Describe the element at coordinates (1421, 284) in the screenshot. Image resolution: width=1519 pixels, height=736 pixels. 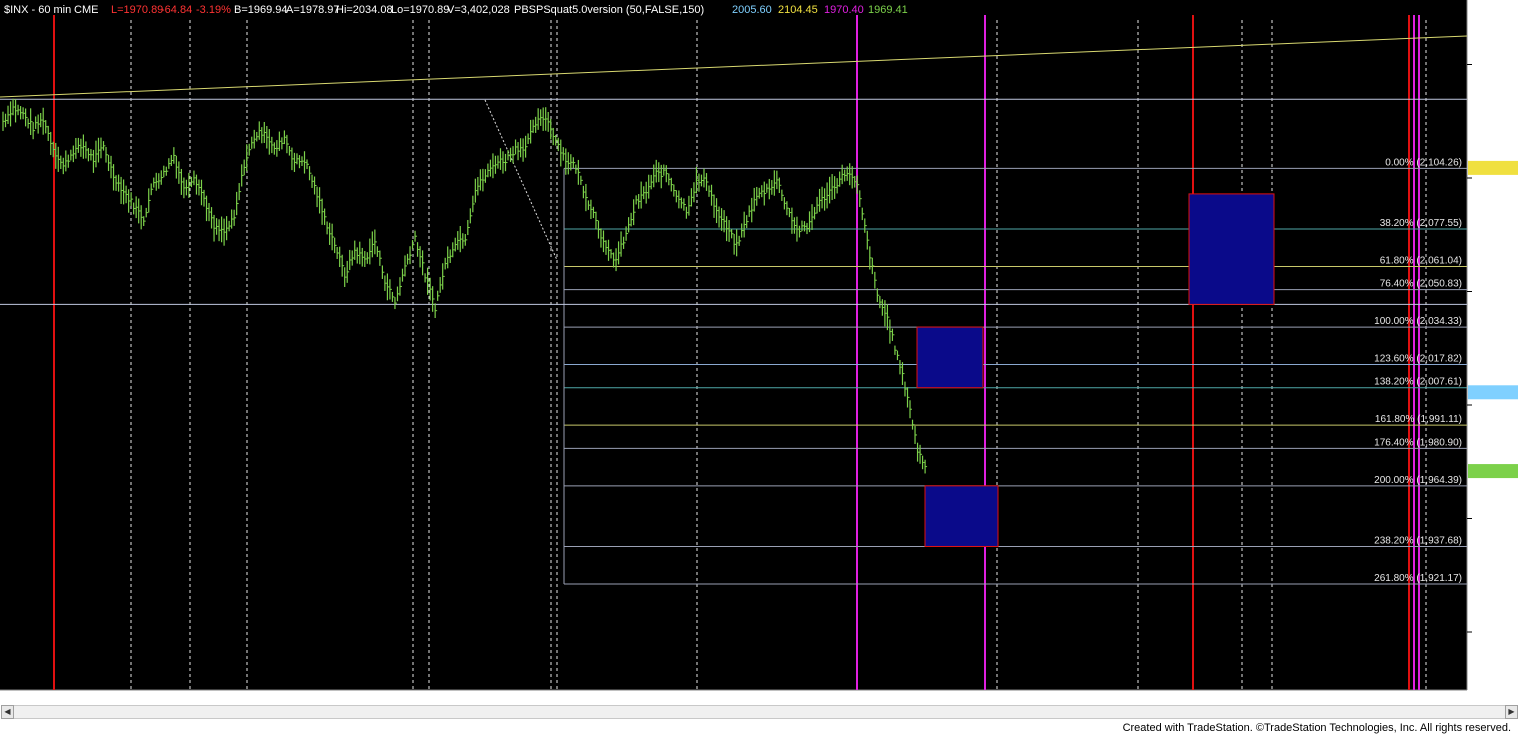
I see `fib-label: 76.40% (2,050.83)` at that location.